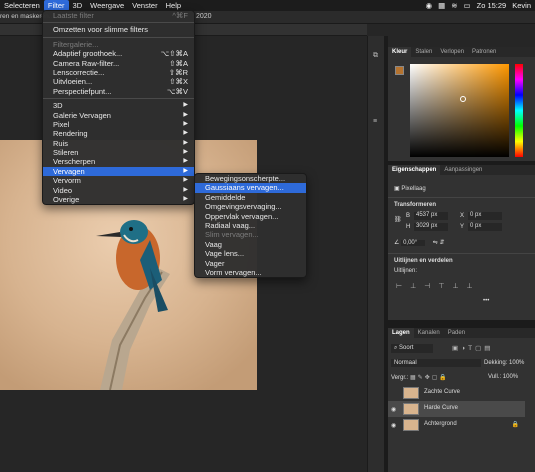  I want to click on align-top-icon: ⊤, so click(445, 286).